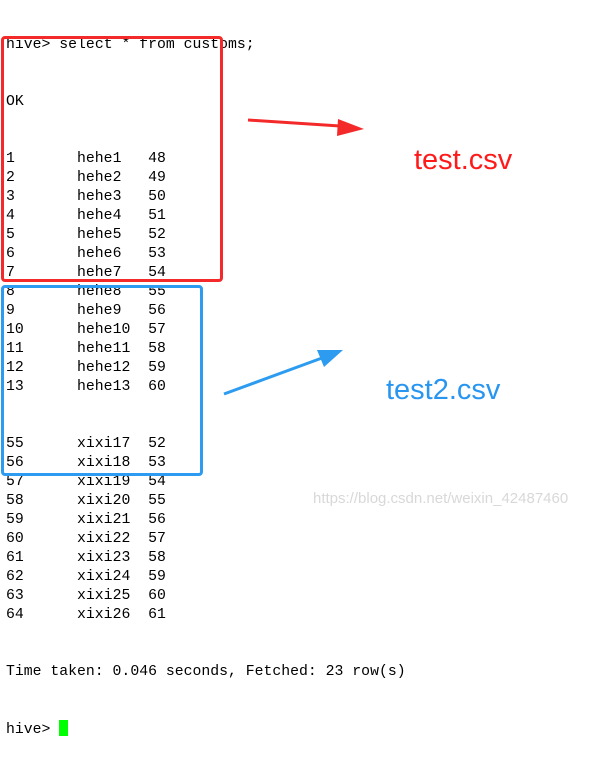 The width and height of the screenshot is (595, 758). I want to click on result-row: 62 xixi24 59, so click(206, 577).